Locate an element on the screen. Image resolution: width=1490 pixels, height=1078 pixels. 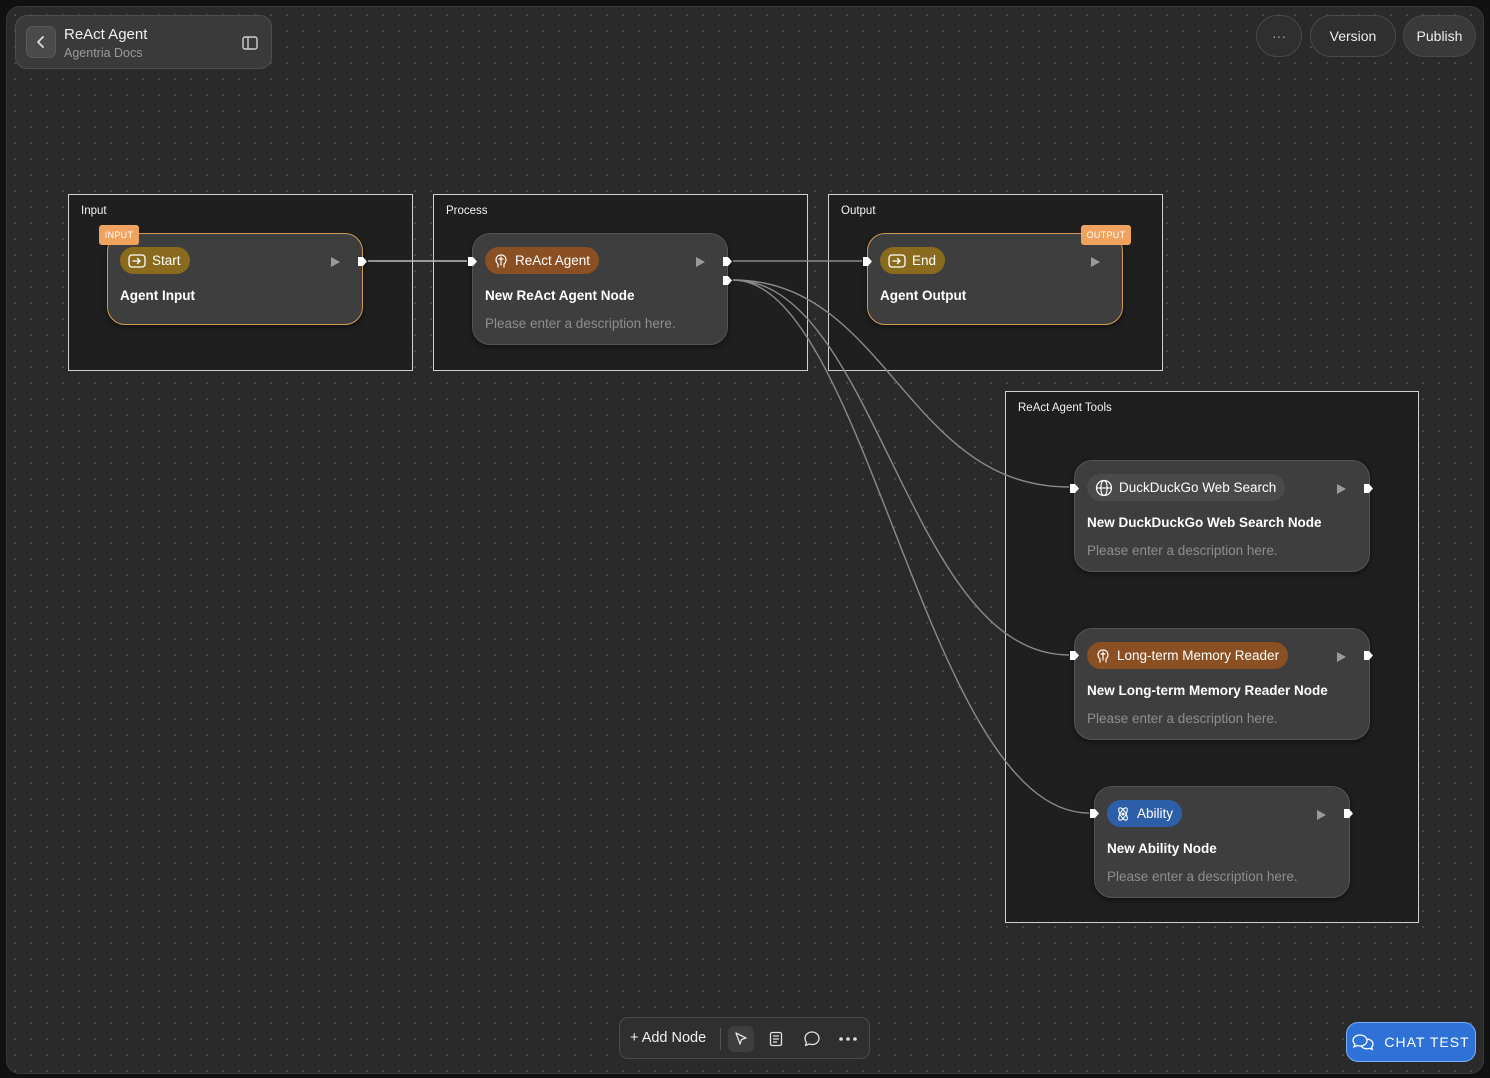
pill-label: Long-term Memory Reader is located at coordinates (1198, 655).